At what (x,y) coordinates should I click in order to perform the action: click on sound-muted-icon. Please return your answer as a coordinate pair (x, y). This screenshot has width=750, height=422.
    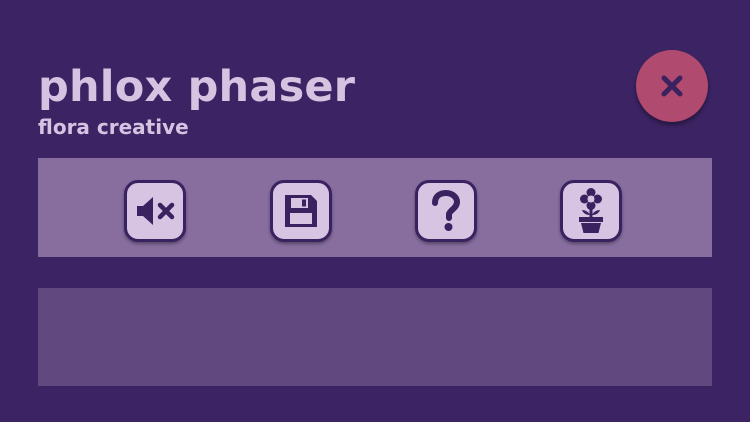
    Looking at the image, I should click on (155, 211).